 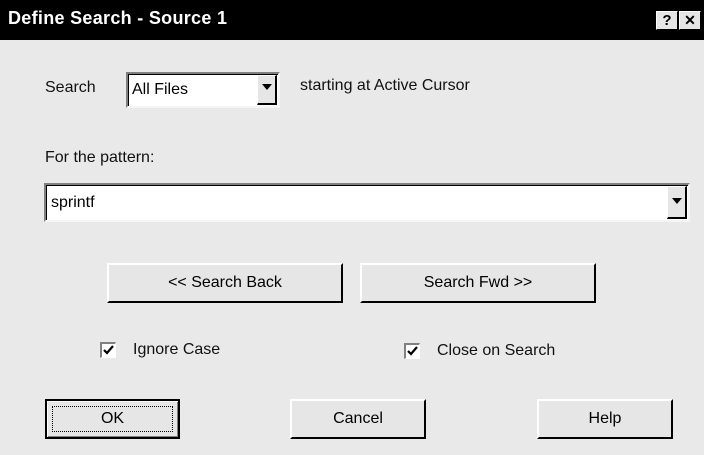 I want to click on search-fwd-button: Search Fwd >>, so click(x=478, y=283).